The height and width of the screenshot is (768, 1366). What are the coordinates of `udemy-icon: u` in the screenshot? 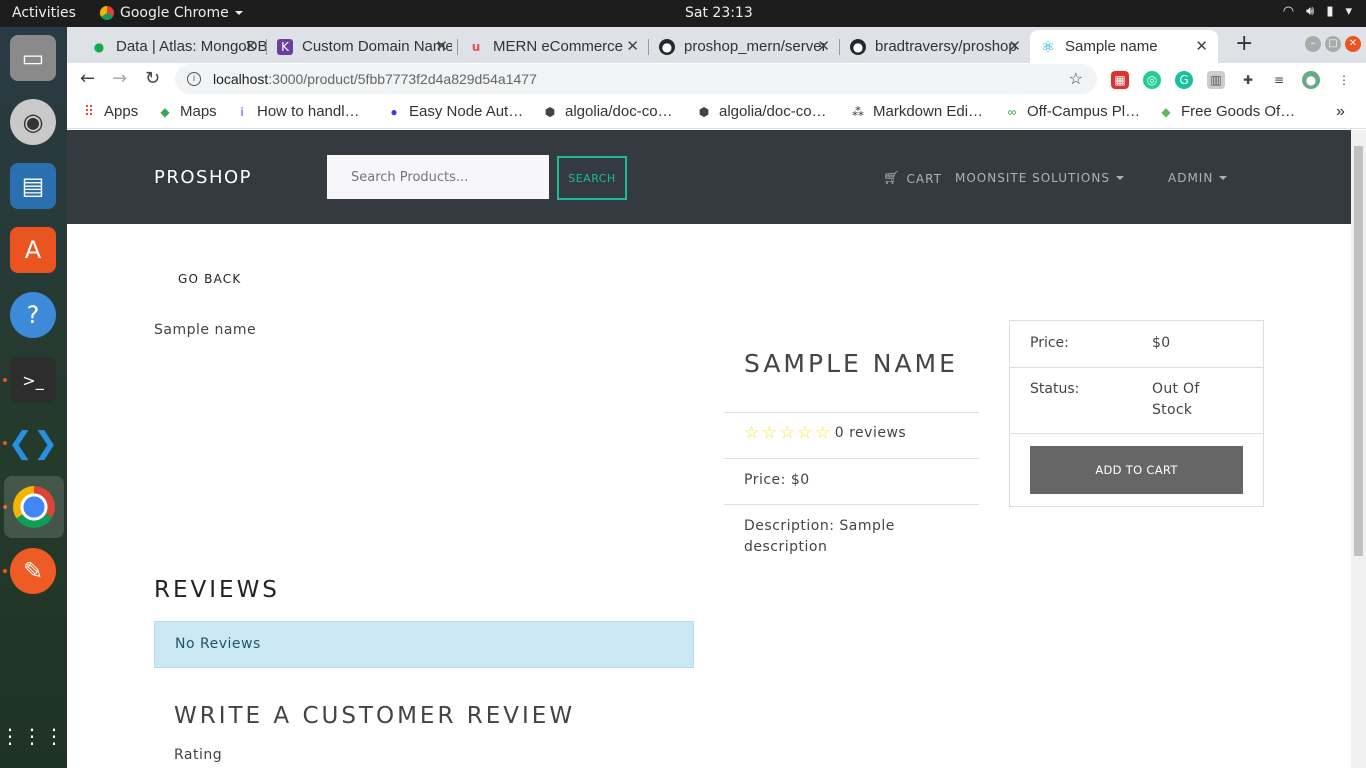 It's located at (476, 46).